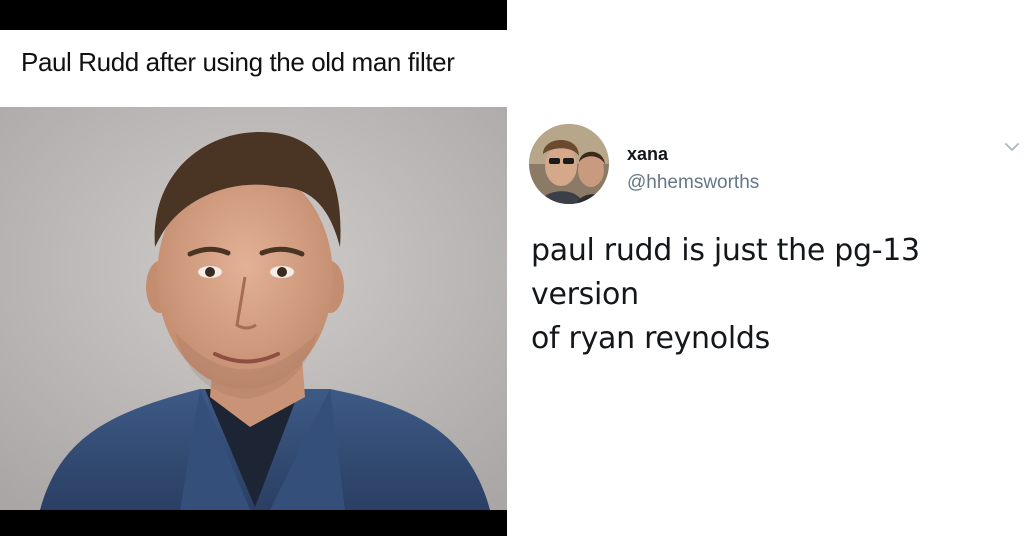  I want to click on tweet-text-line-1: paul rudd is just the pg-13 version, so click(725, 272).